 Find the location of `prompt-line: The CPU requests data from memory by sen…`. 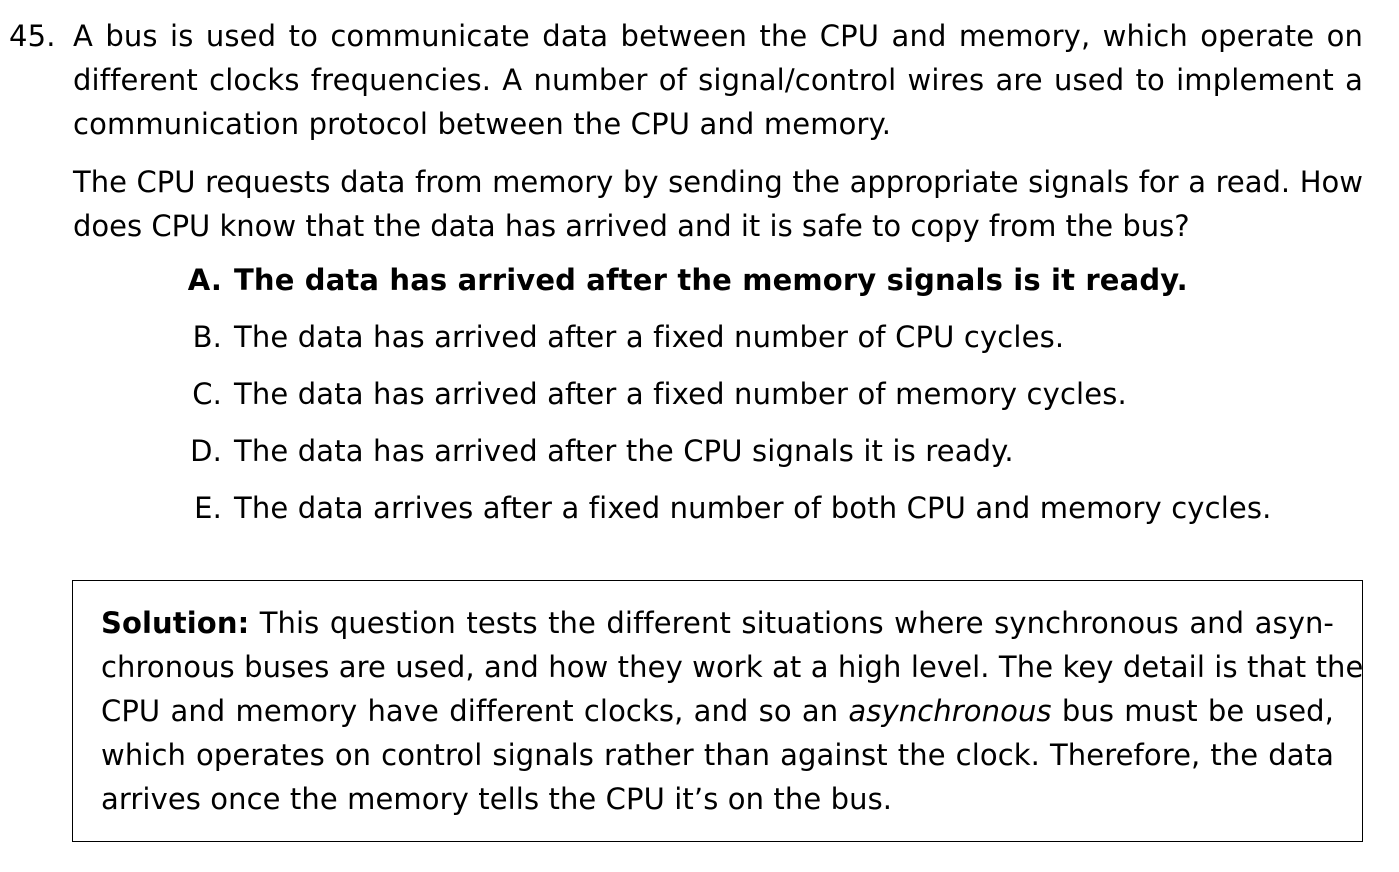

prompt-line: The CPU requests data from memory by sen… is located at coordinates (718, 182).